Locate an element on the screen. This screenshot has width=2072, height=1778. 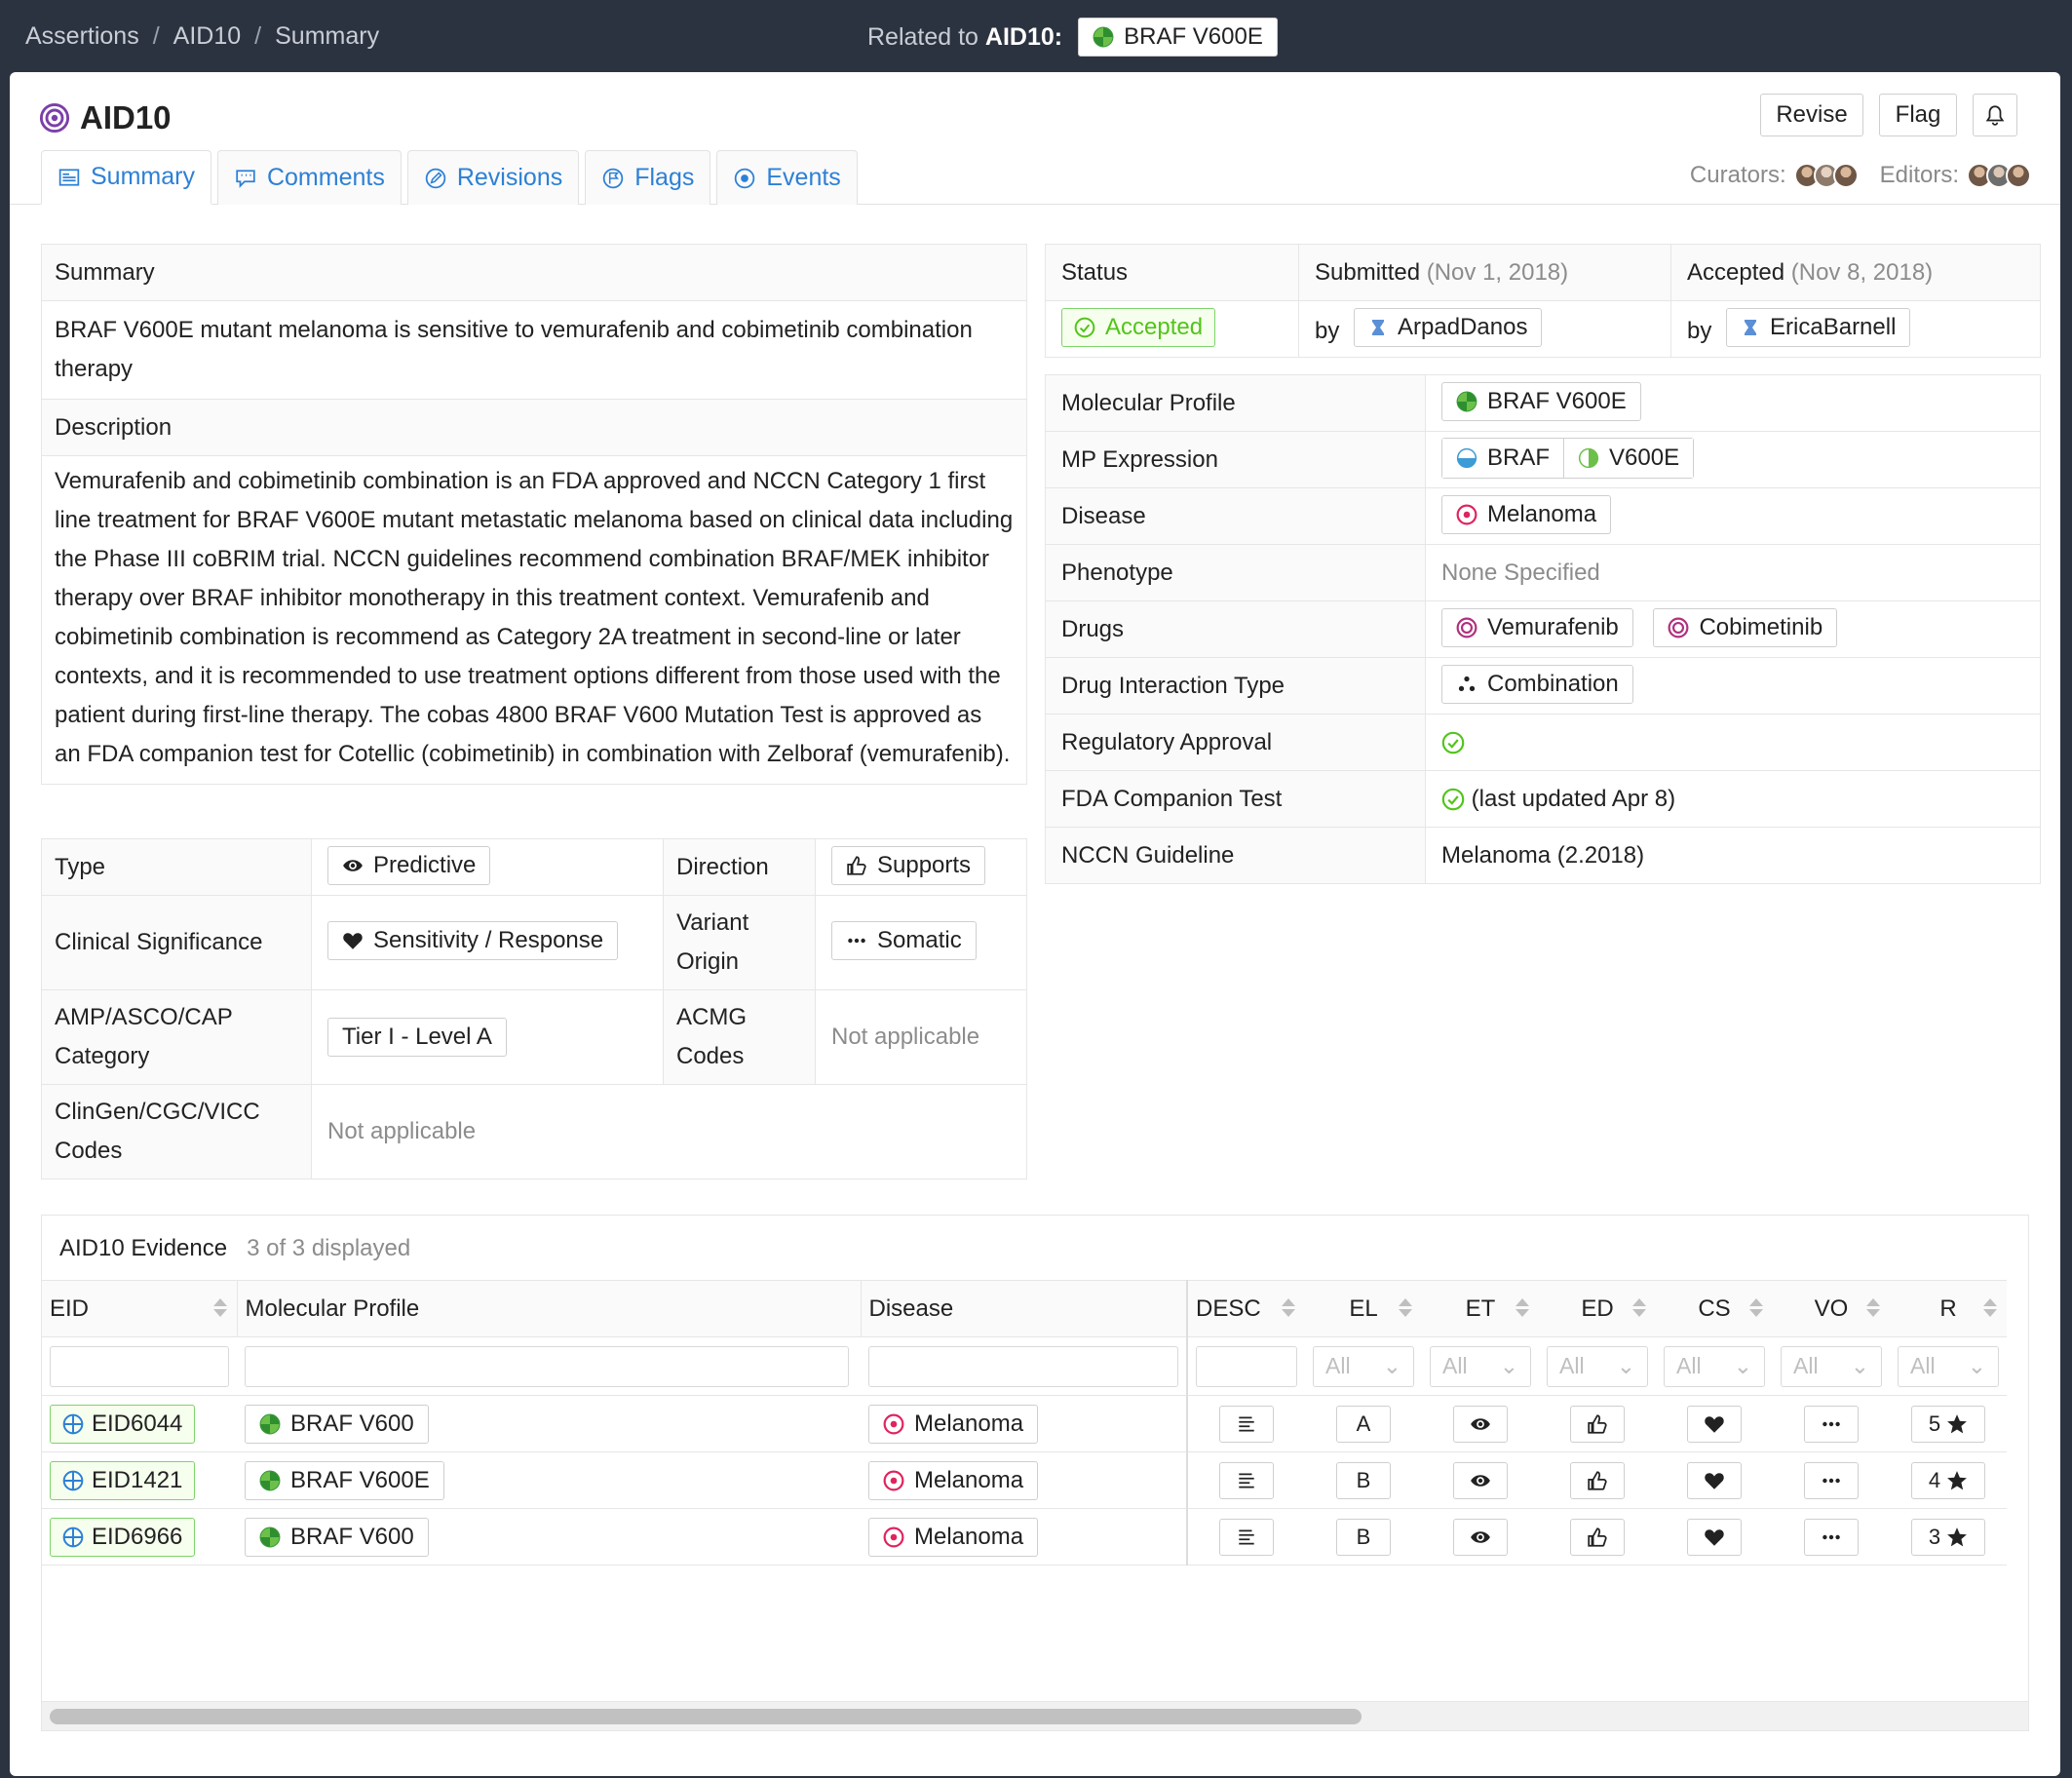
rating-badge: 4 is located at coordinates (1948, 1480).